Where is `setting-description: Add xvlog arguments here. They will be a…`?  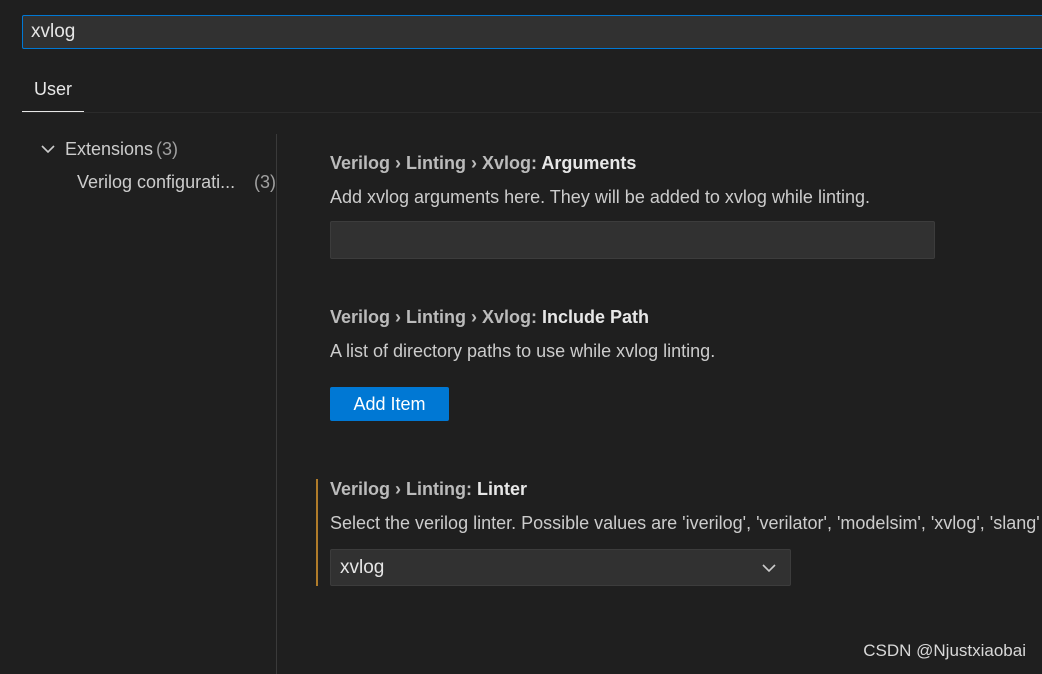
setting-description: Add xvlog arguments here. They will be a… is located at coordinates (600, 197).